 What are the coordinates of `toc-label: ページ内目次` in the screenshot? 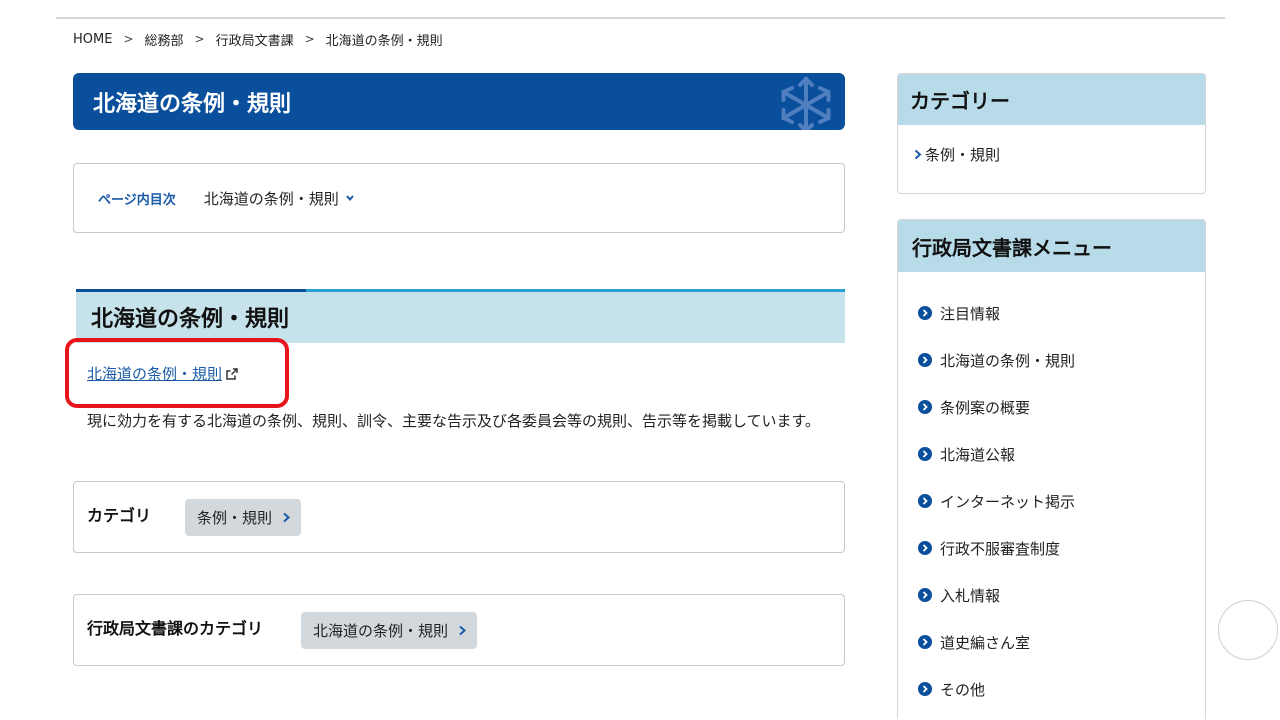 It's located at (137, 200).